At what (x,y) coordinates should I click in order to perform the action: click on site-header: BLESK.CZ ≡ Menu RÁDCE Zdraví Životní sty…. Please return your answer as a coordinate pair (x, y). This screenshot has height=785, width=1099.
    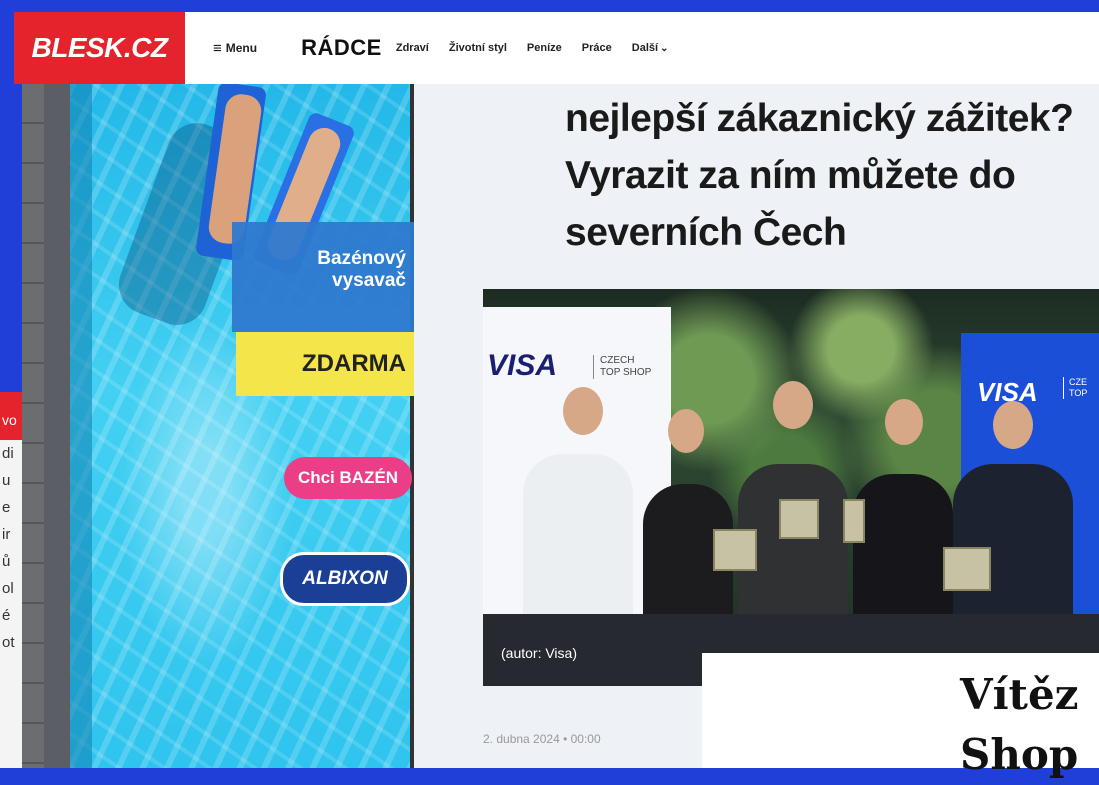
    Looking at the image, I should click on (556, 48).